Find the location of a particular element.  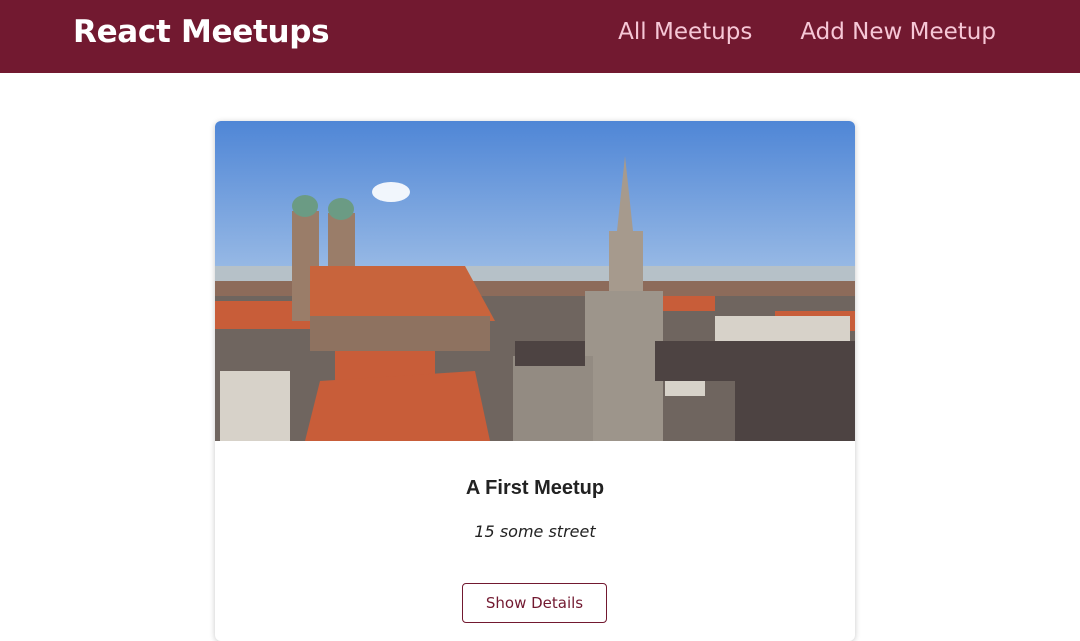

meetup-address: 15 some street is located at coordinates (535, 531).